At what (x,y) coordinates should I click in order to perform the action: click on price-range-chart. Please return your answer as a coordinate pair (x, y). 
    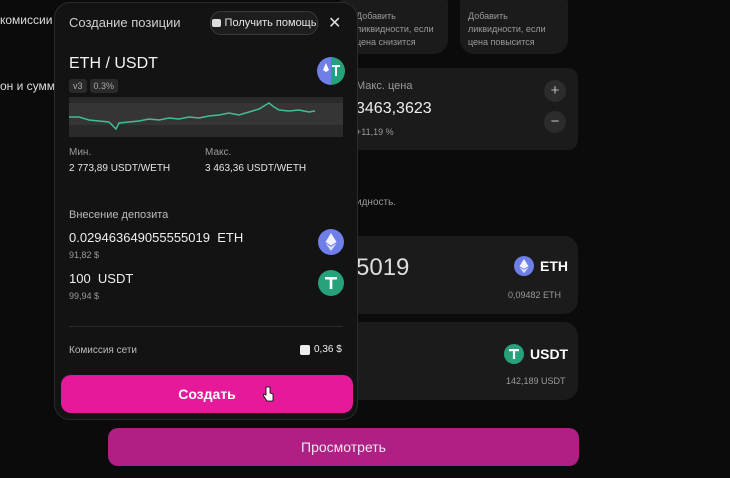
    Looking at the image, I should click on (206, 117).